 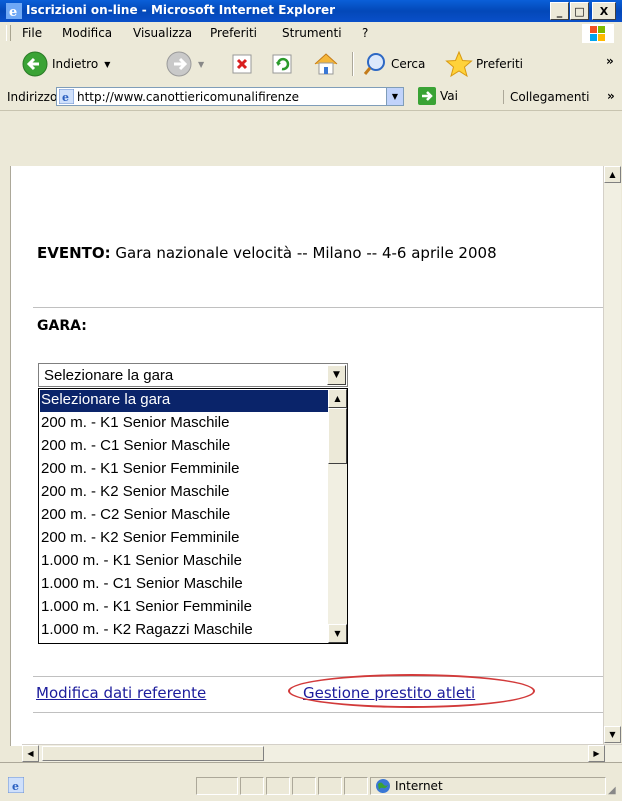 I want to click on ie-icon: e, so click(x=14, y=11).